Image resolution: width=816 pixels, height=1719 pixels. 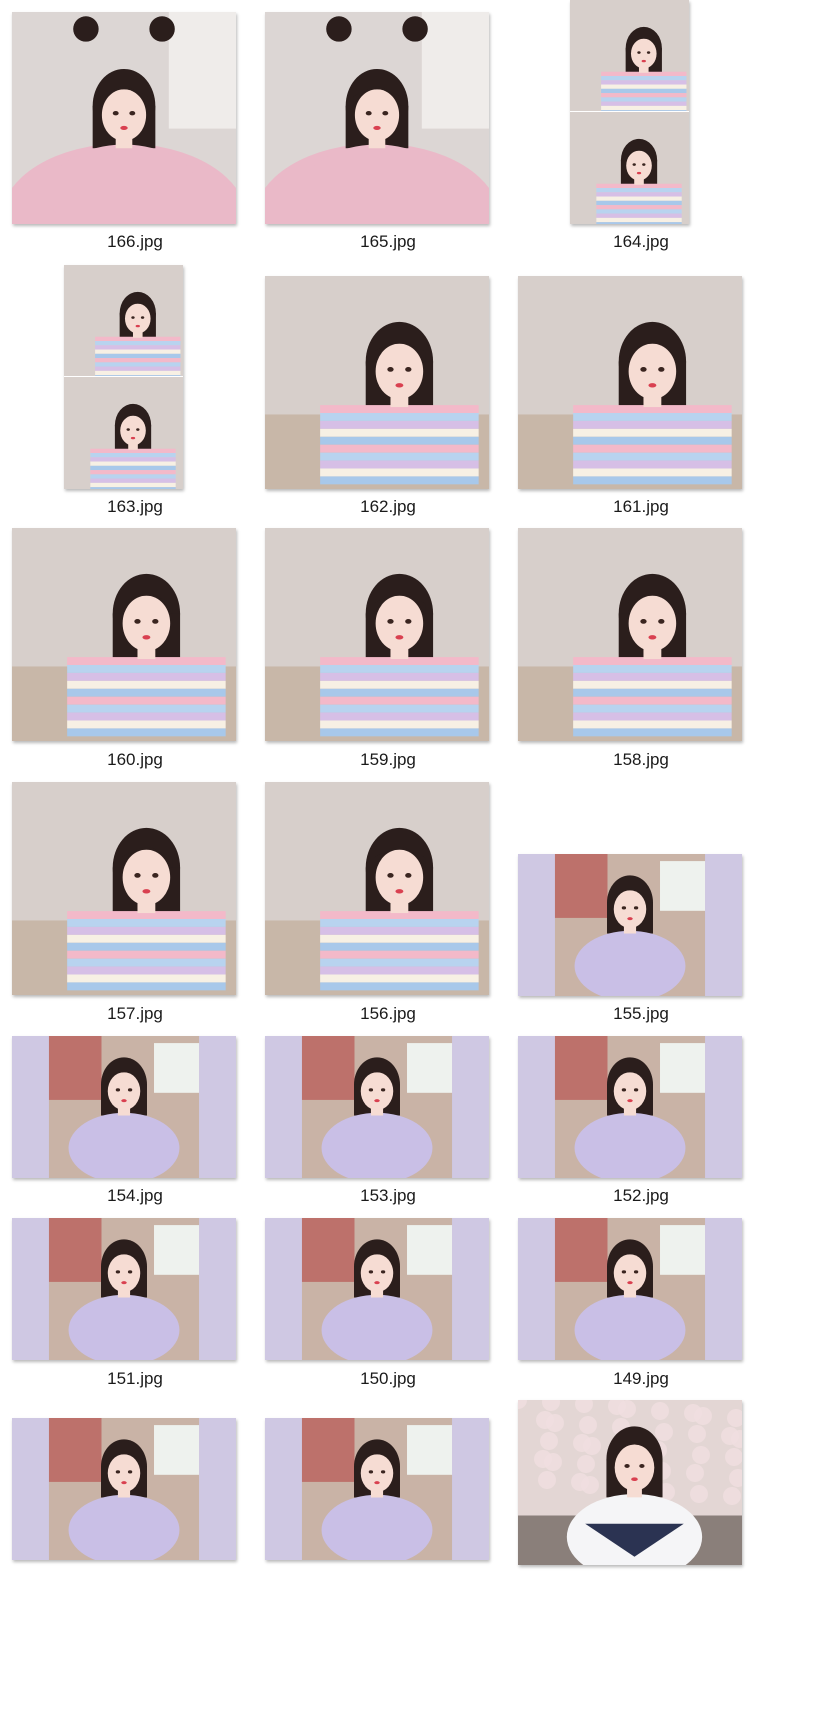 I want to click on file-item: 151.jpg, so click(x=135, y=1304).